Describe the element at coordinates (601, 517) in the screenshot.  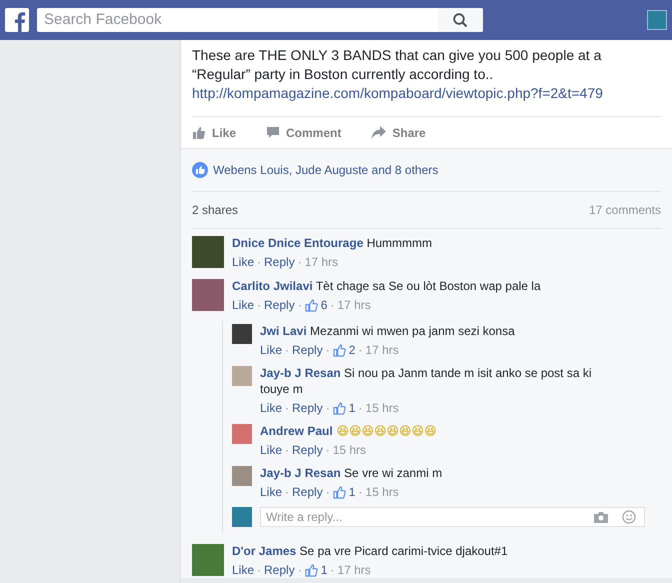
I see `camera-icon` at that location.